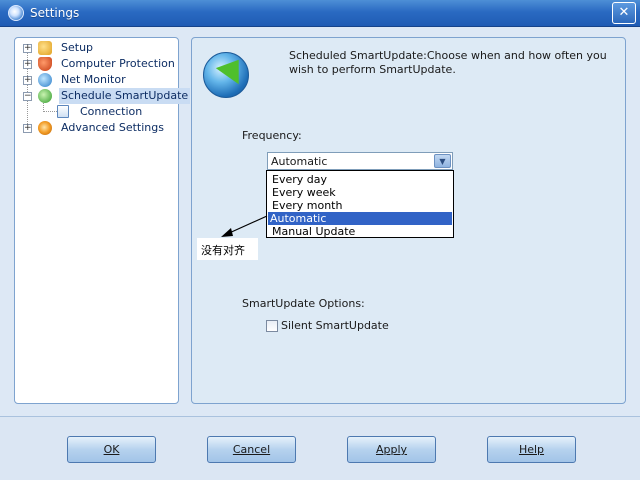 The width and height of the screenshot is (640, 480). I want to click on document-icon, so click(63, 111).